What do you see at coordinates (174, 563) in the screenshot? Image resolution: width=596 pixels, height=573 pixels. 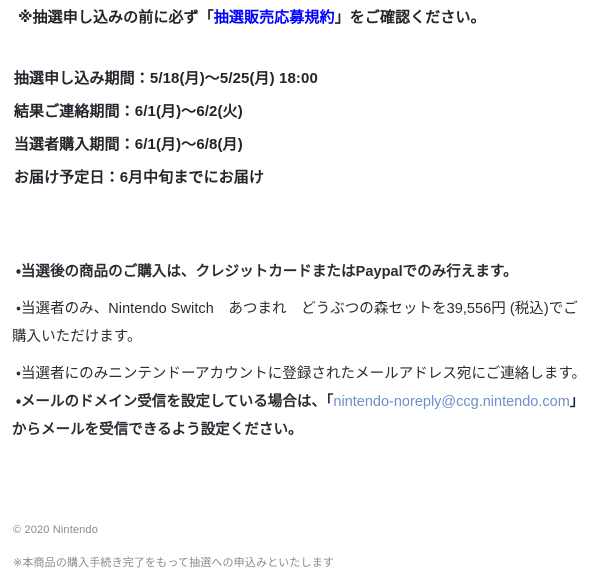 I see `footer-disclaimer-text: ※本商品の購入手続き完了をもって抽選への申込みといたします` at bounding box center [174, 563].